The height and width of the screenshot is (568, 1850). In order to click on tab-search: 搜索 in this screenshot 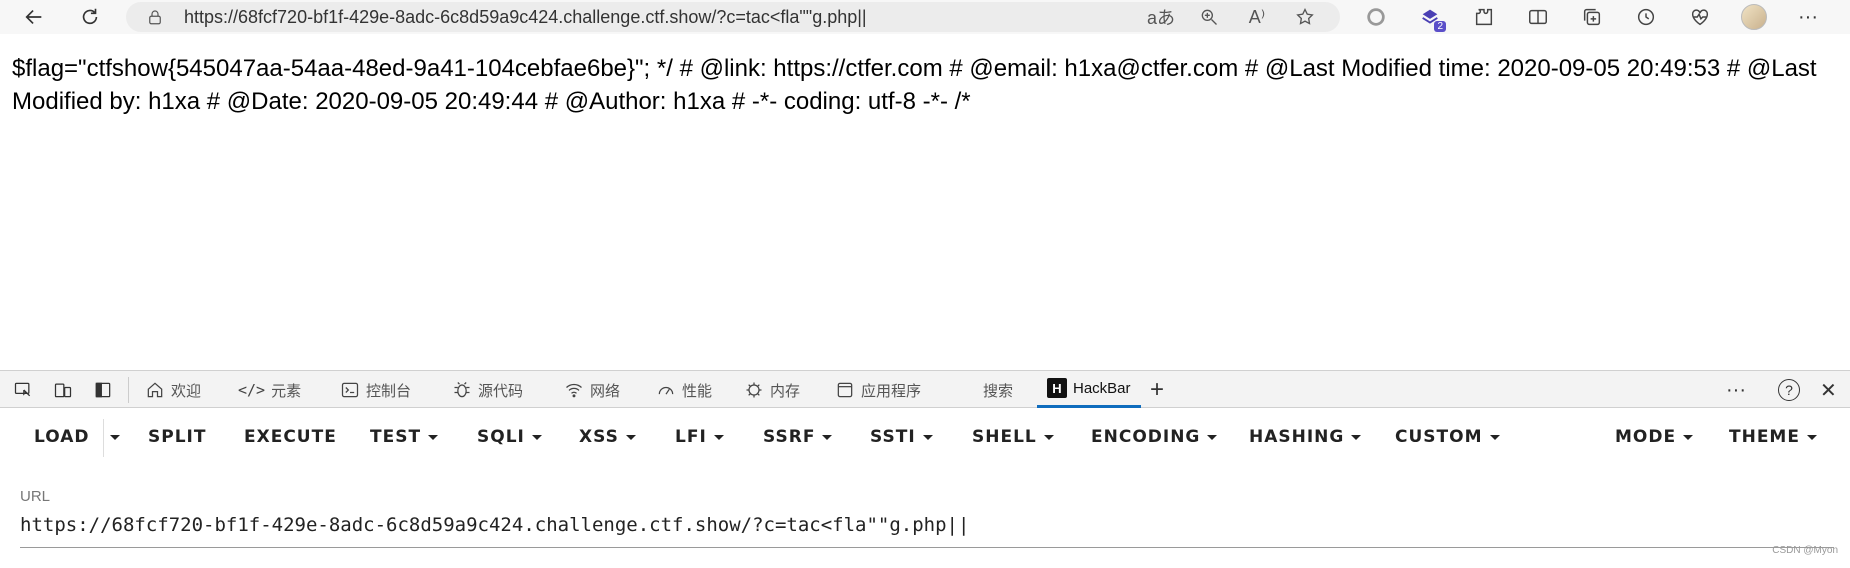, I will do `click(998, 390)`.